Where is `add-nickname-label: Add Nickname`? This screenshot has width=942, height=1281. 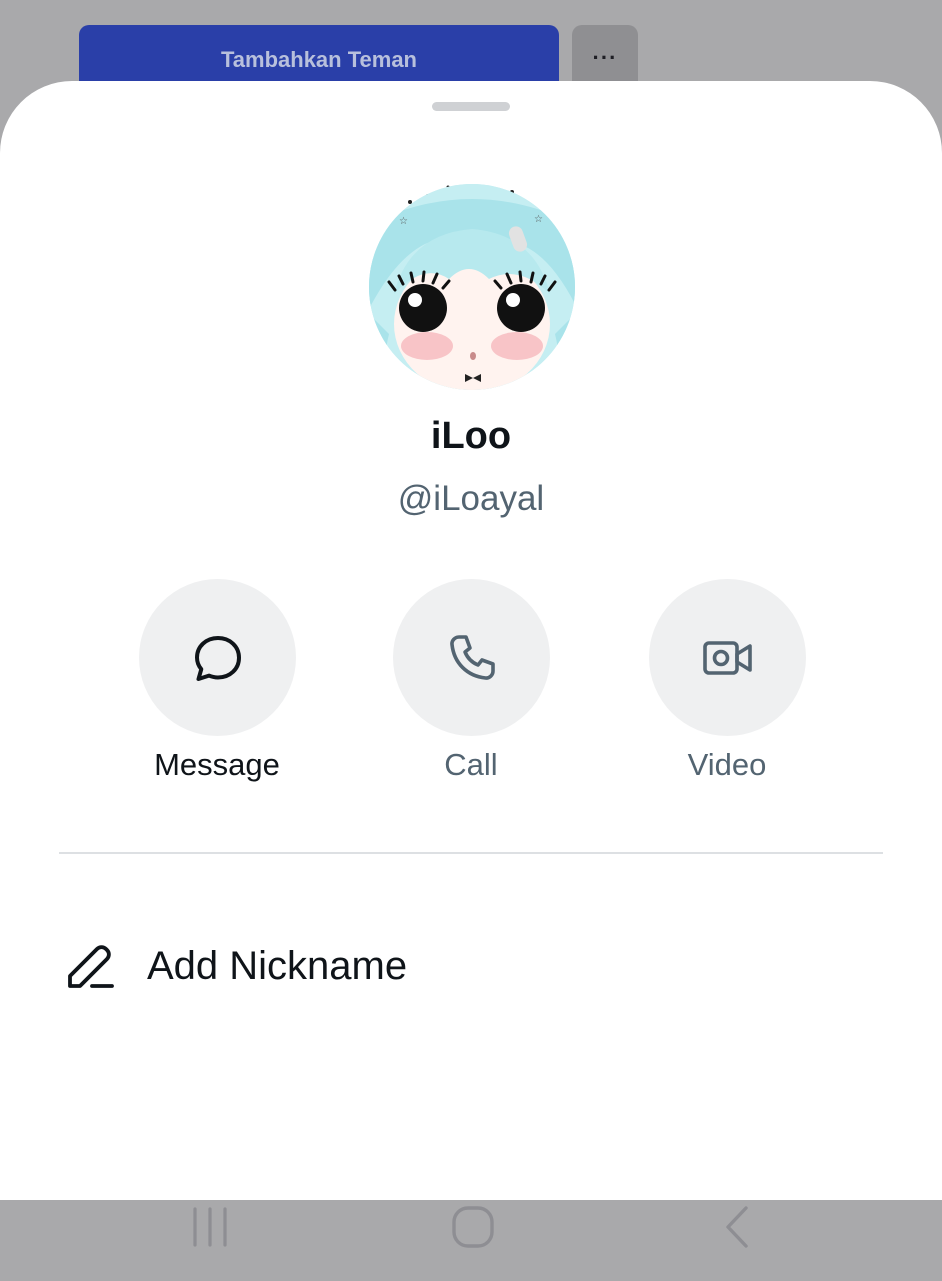
add-nickname-label: Add Nickname is located at coordinates (277, 966).